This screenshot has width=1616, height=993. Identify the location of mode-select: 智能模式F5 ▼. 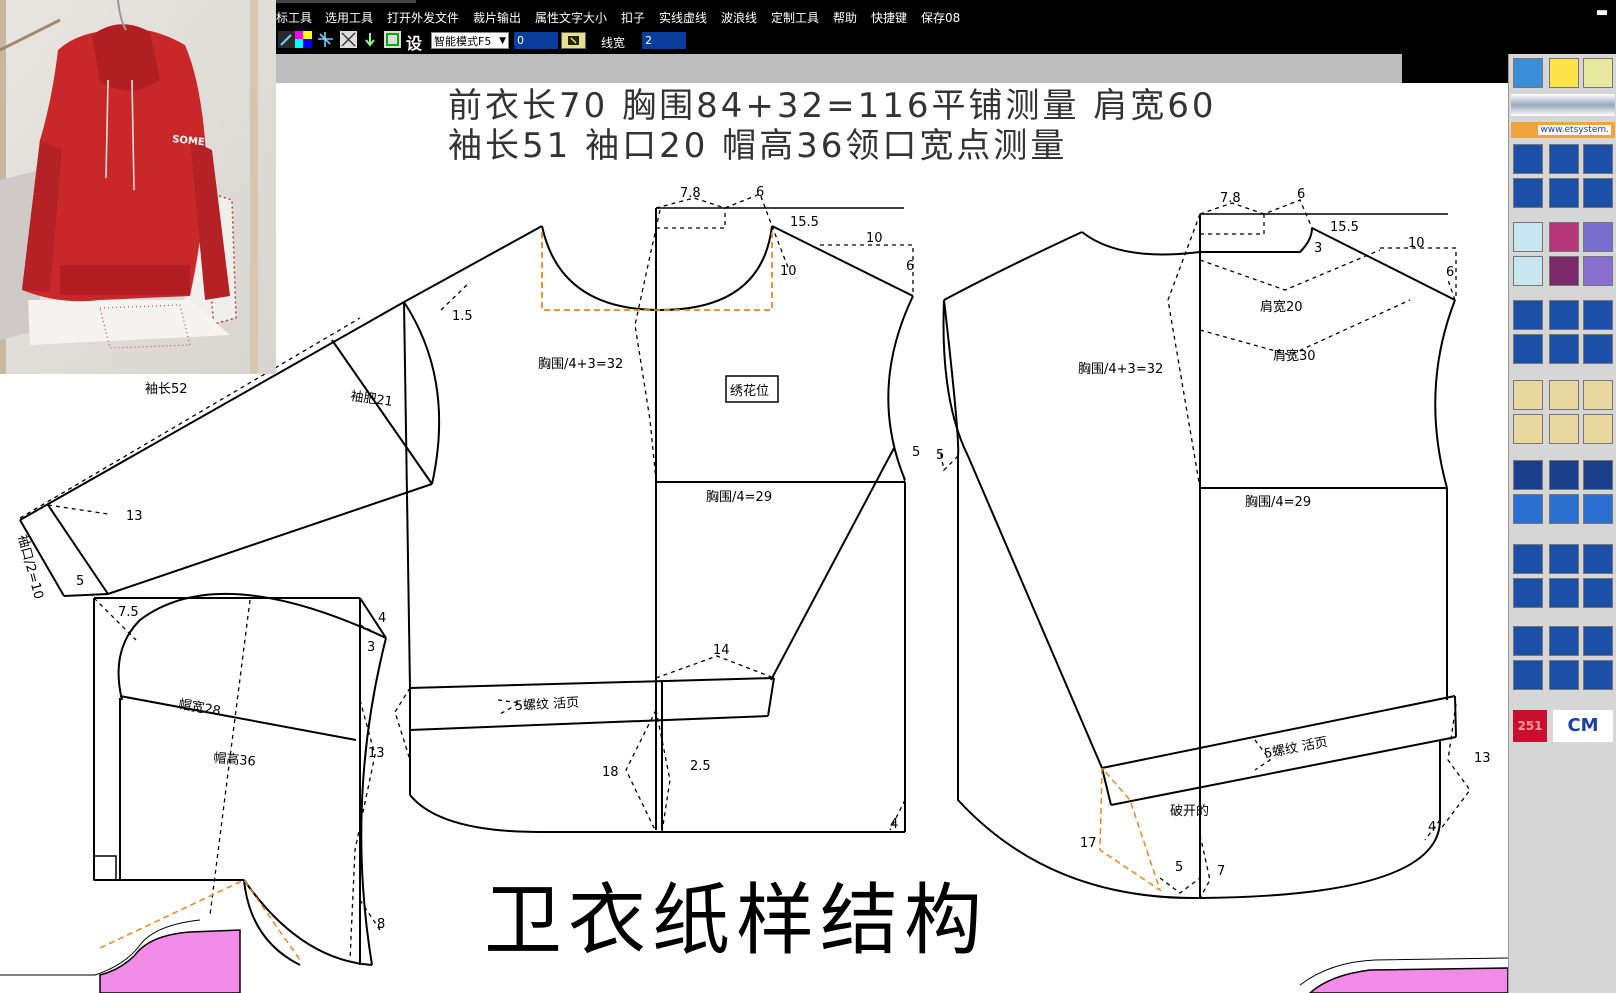
(470, 40).